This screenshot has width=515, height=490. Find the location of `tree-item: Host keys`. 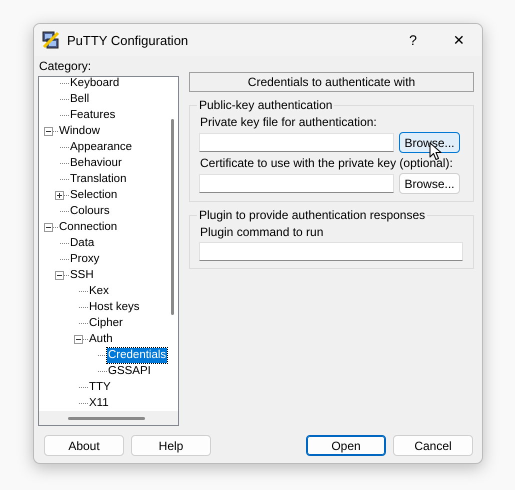

tree-item: Host keys is located at coordinates (114, 307).